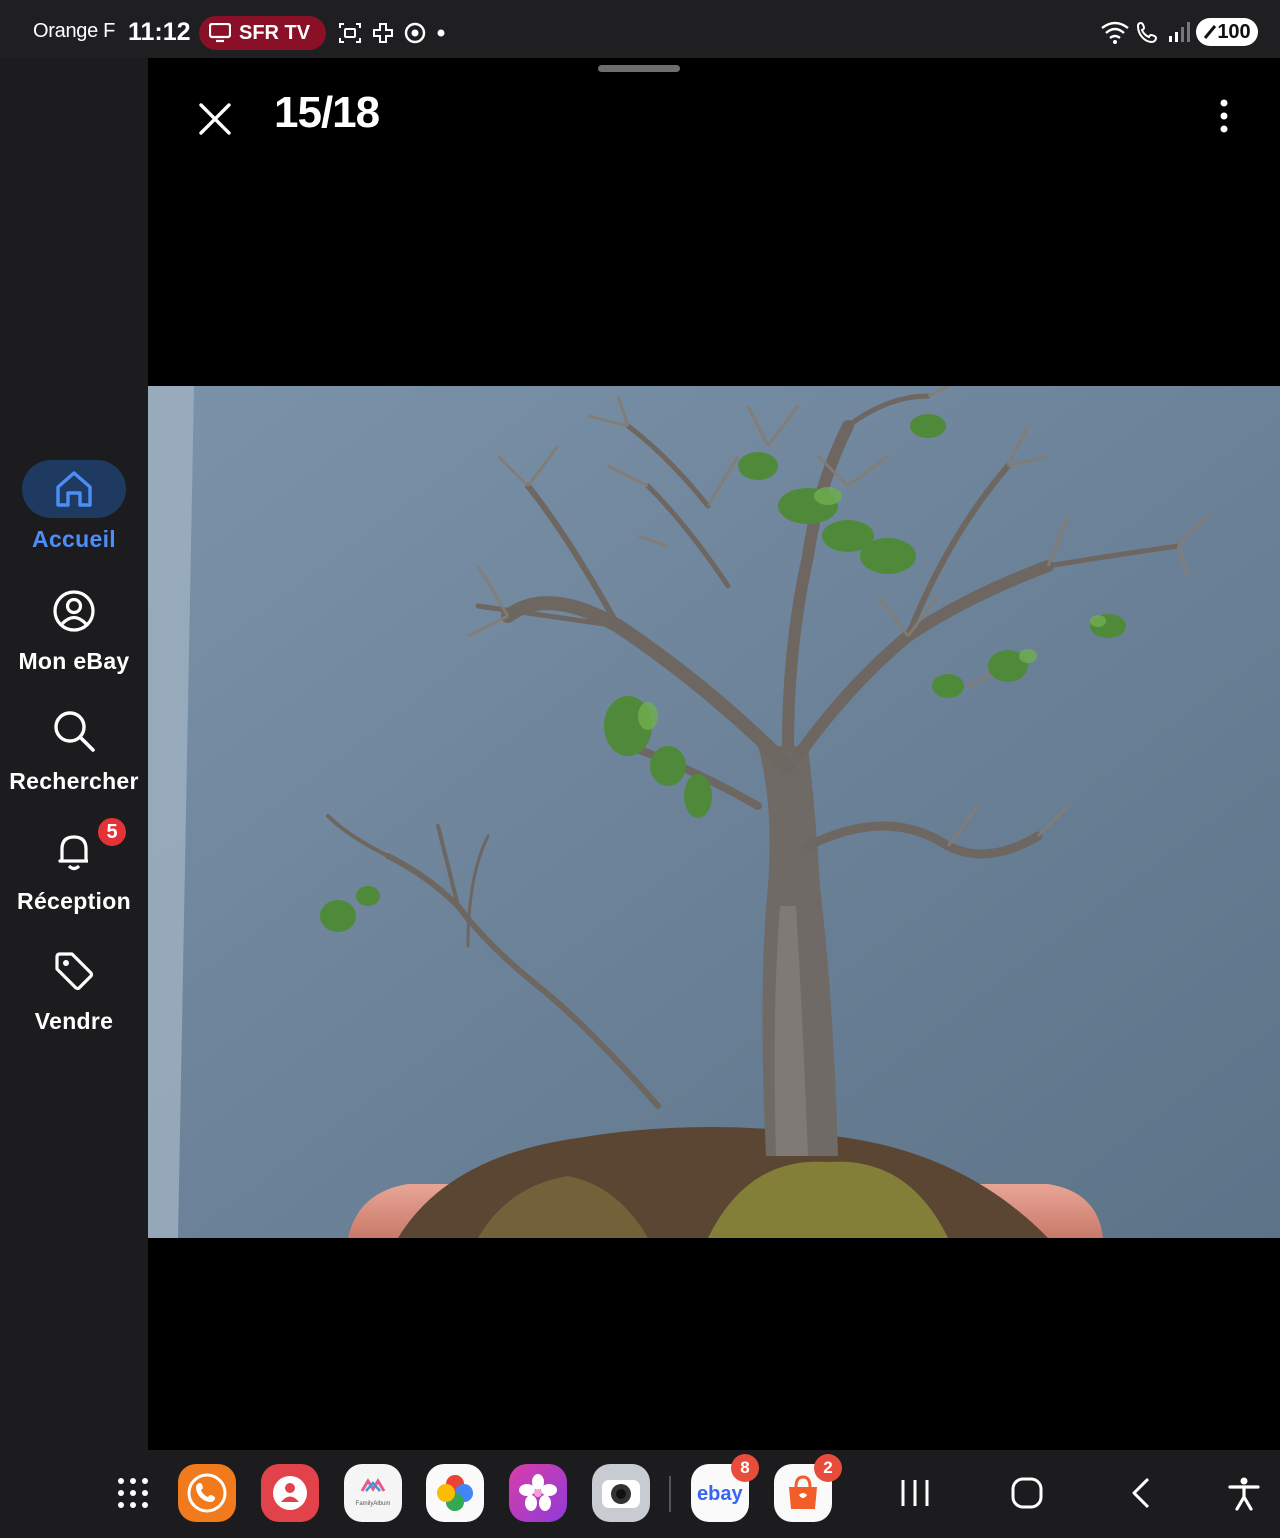 The width and height of the screenshot is (1280, 1538). Describe the element at coordinates (373, 1504) in the screenshot. I see `family-album-label: FamilyAlbum` at that location.